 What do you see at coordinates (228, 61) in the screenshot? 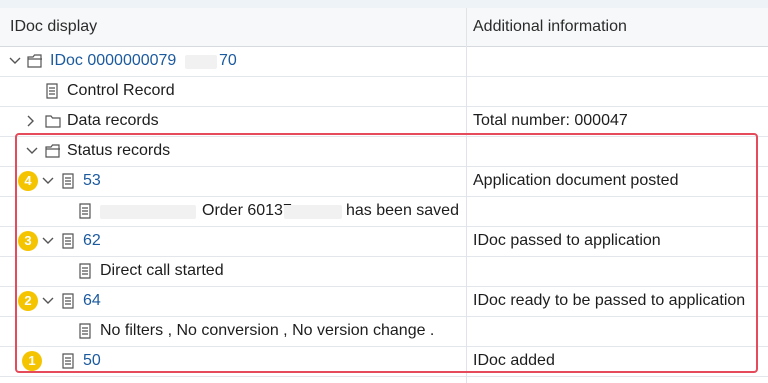
I see `idoc-suffix: 70` at bounding box center [228, 61].